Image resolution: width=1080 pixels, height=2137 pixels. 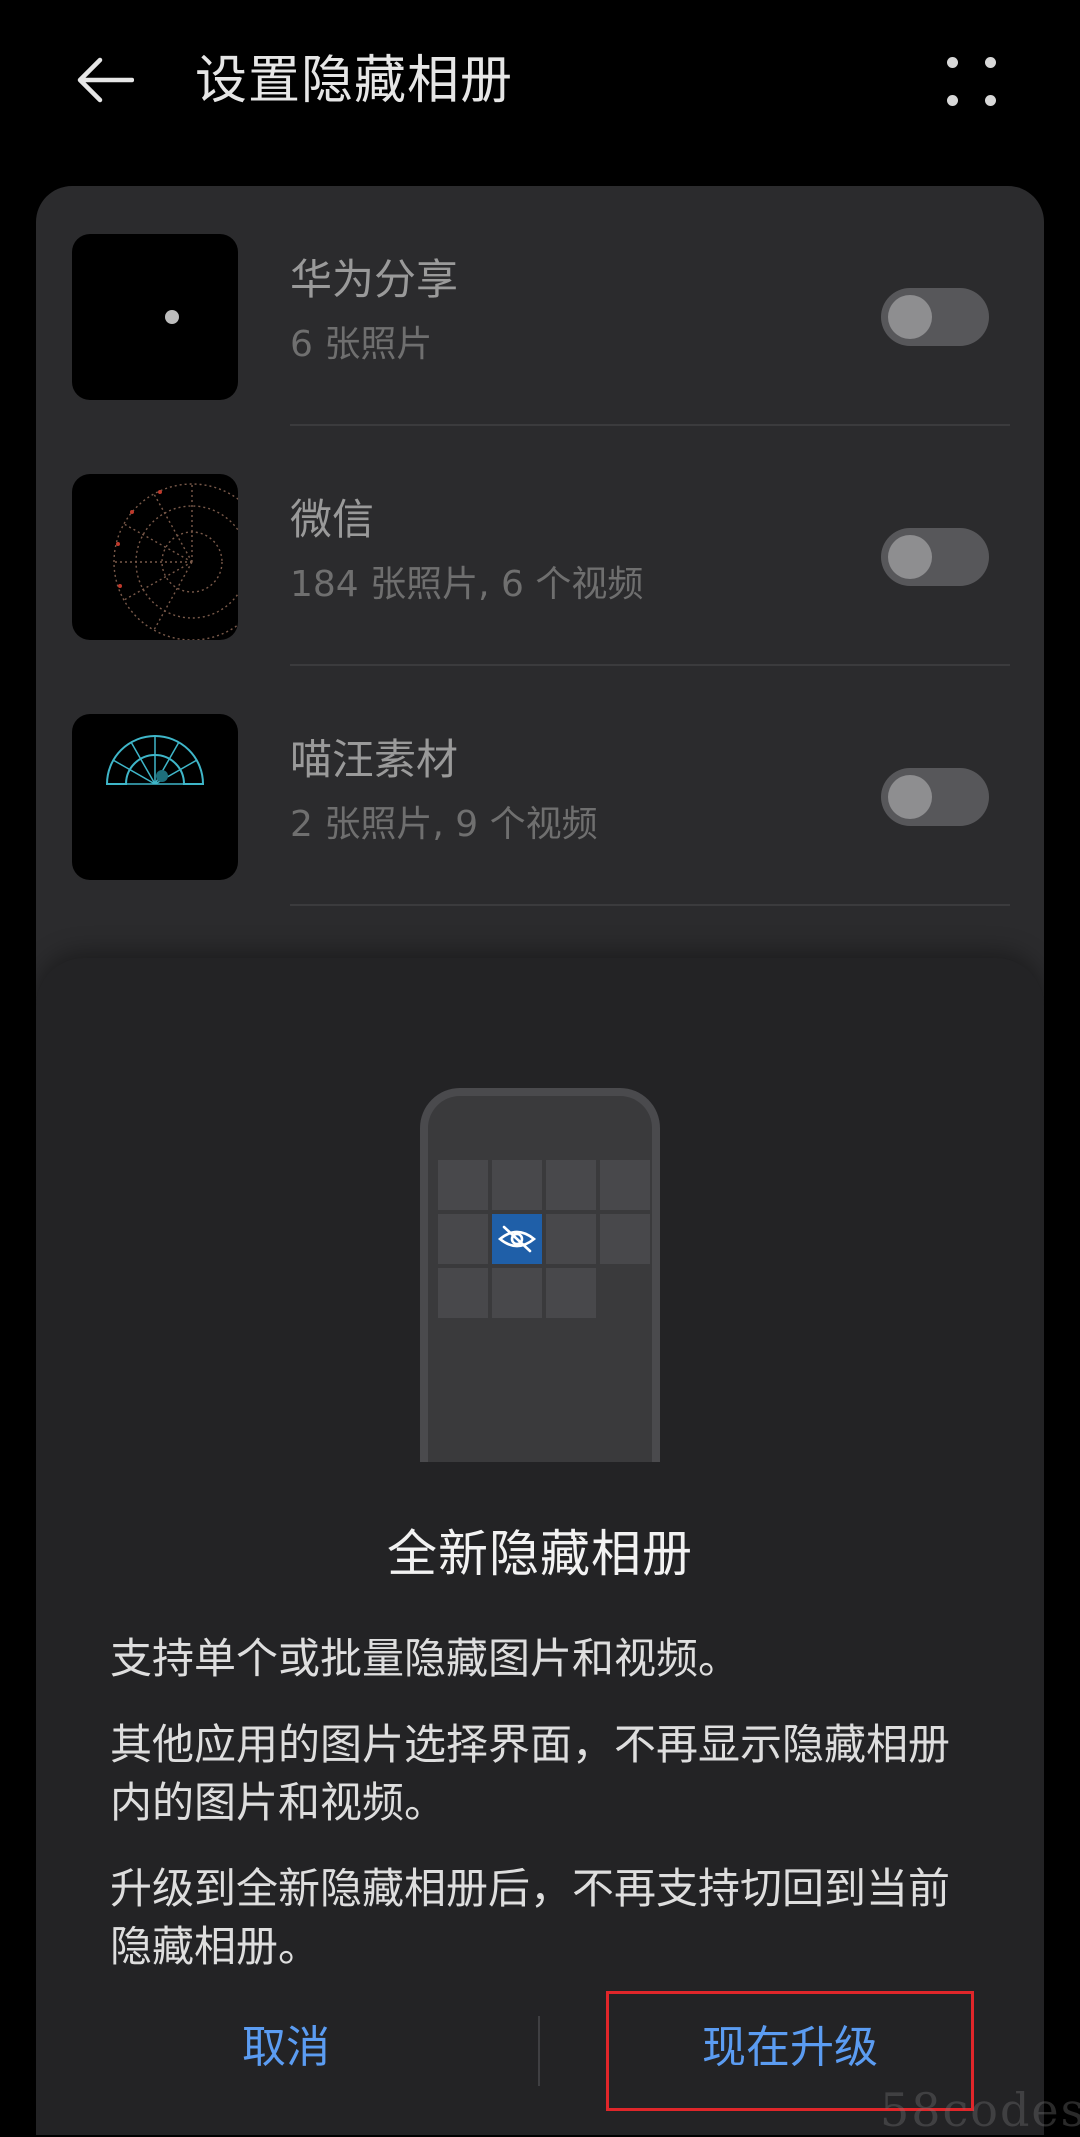 What do you see at coordinates (540, 546) in the screenshot?
I see `album-row-wechat: 微信 184 张照片, 6 个视频` at bounding box center [540, 546].